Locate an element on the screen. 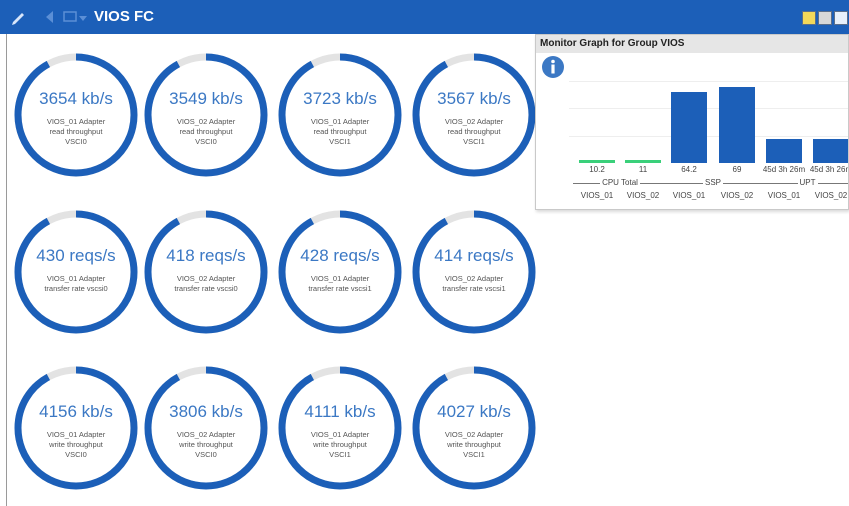  gauge-label-line: transfer rate vscsi0 is located at coordinates (76, 288).